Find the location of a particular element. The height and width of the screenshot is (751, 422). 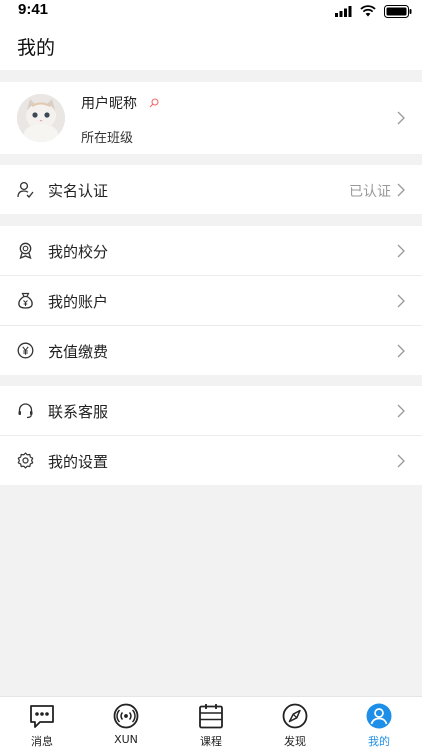

profile-card: 用户昵称 所在班级 is located at coordinates (211, 118).